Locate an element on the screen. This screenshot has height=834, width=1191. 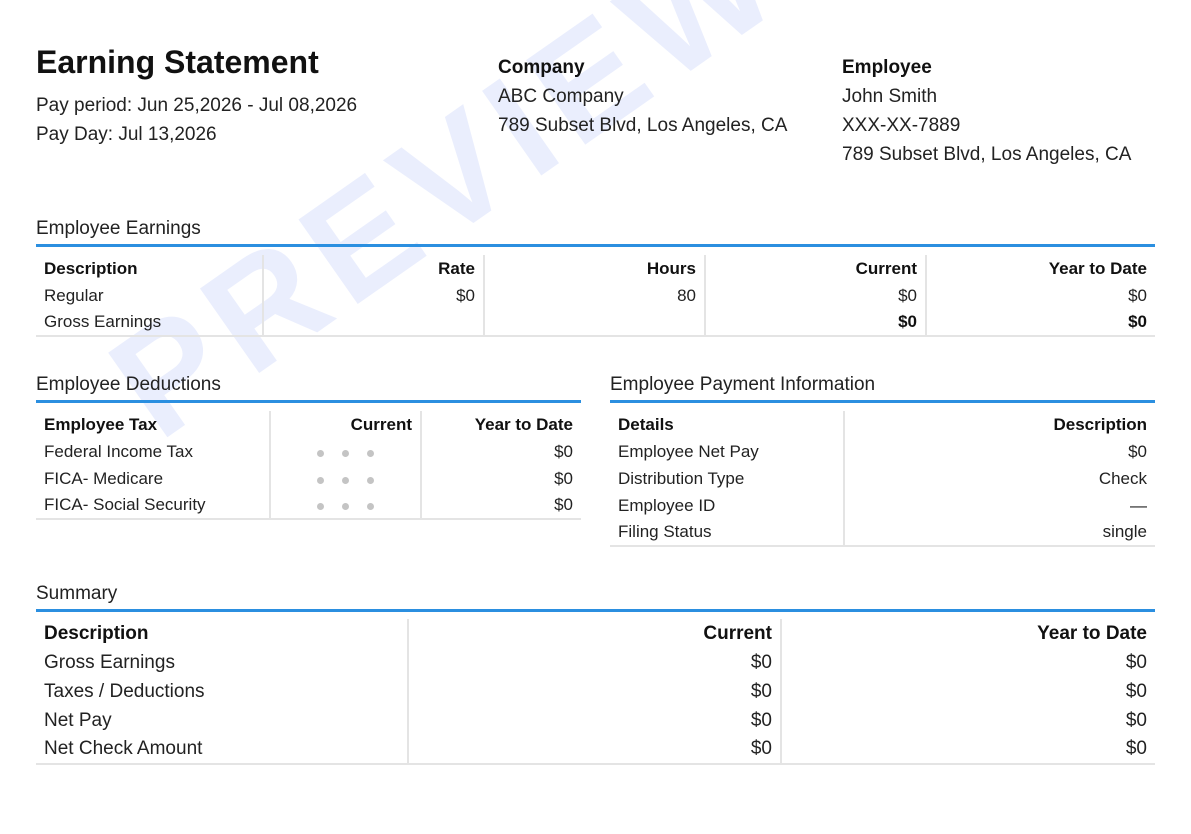
table-row: Net Check Amount $0 $0 is located at coordinates (595, 749).